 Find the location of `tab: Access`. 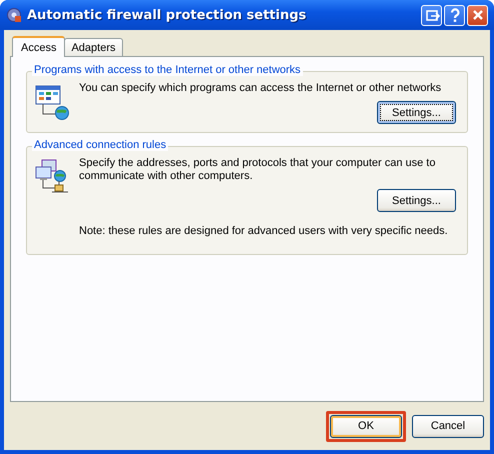

tab: Access is located at coordinates (39, 46).